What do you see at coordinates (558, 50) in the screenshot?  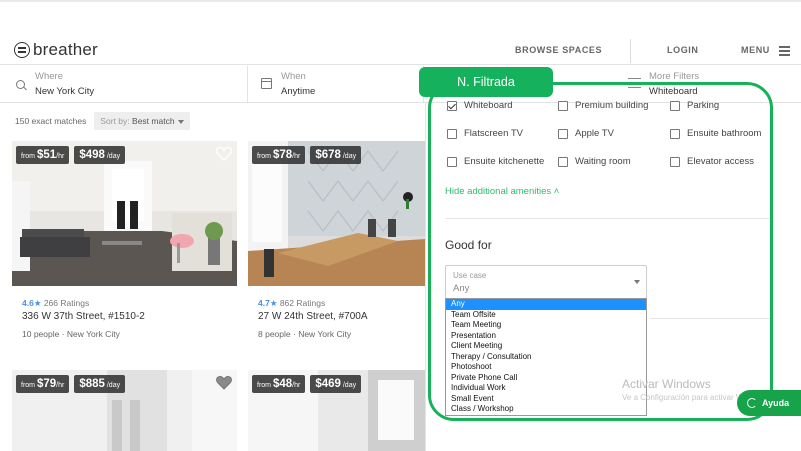 I see `nav-browse-spaces: BROWSE SPACES` at bounding box center [558, 50].